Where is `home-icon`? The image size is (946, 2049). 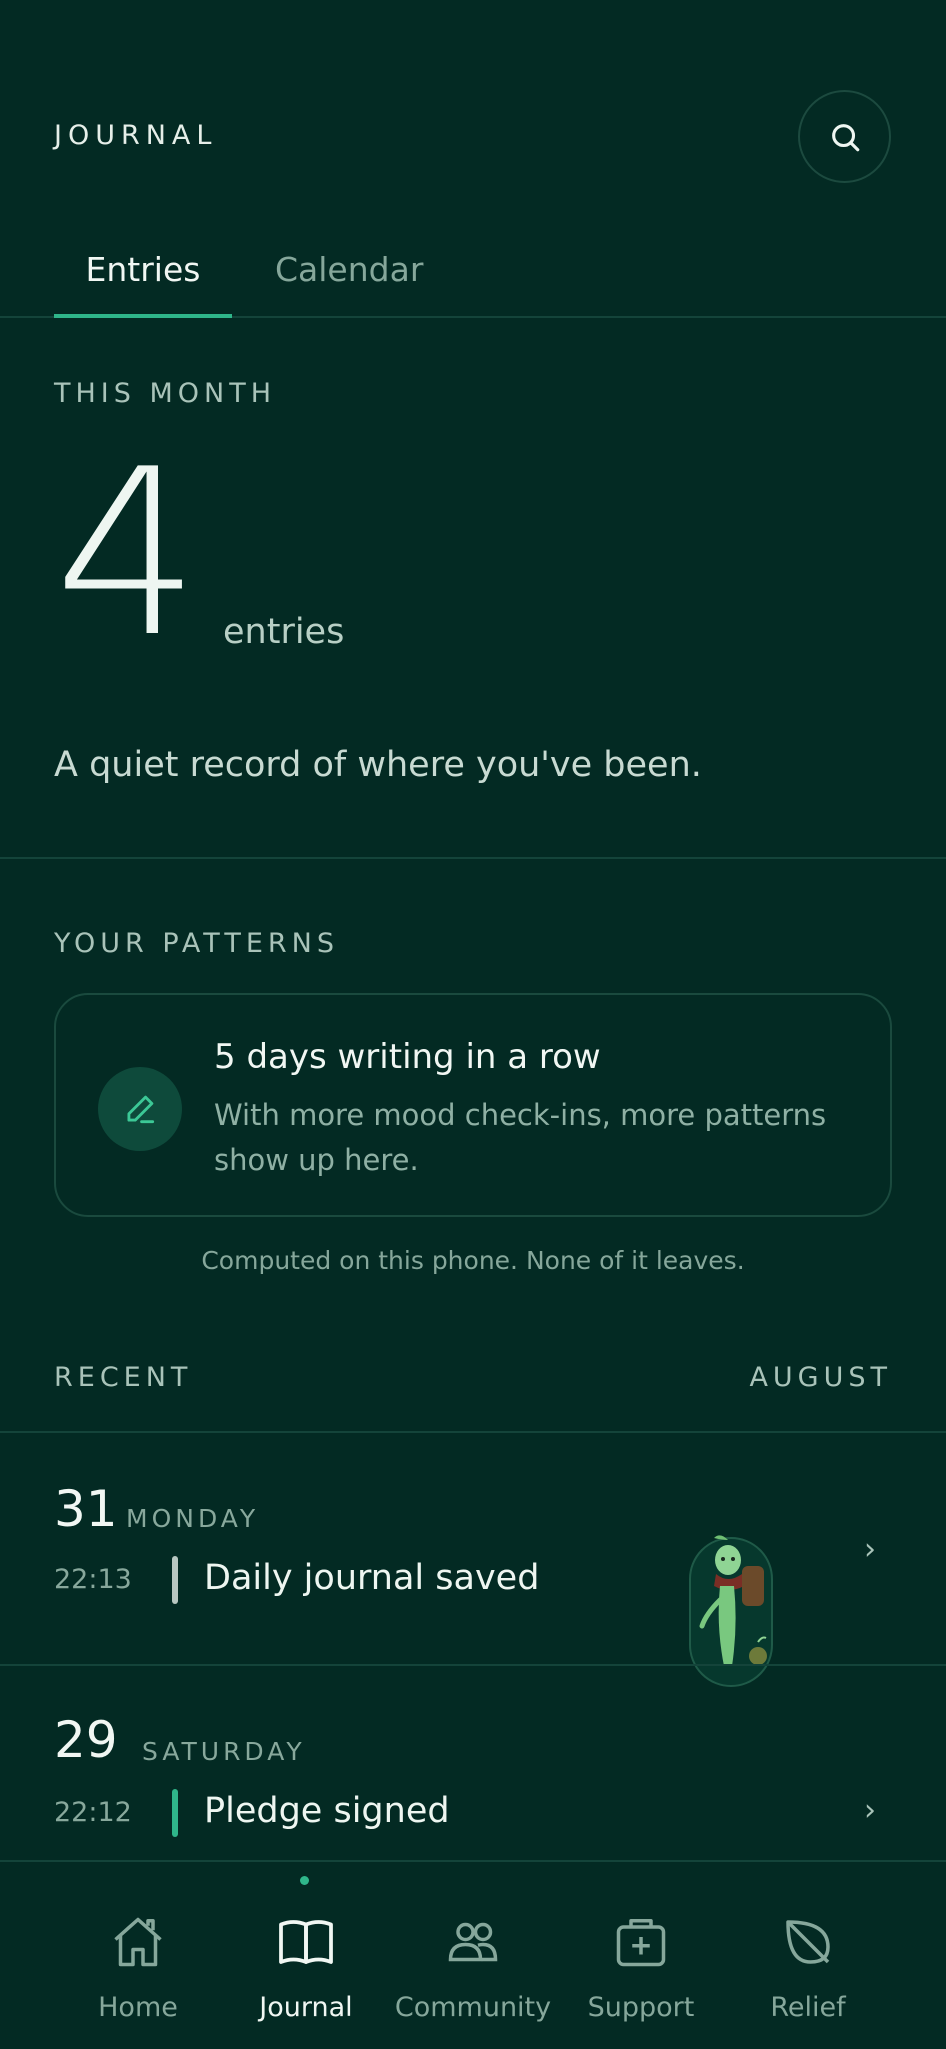 home-icon is located at coordinates (138, 1942).